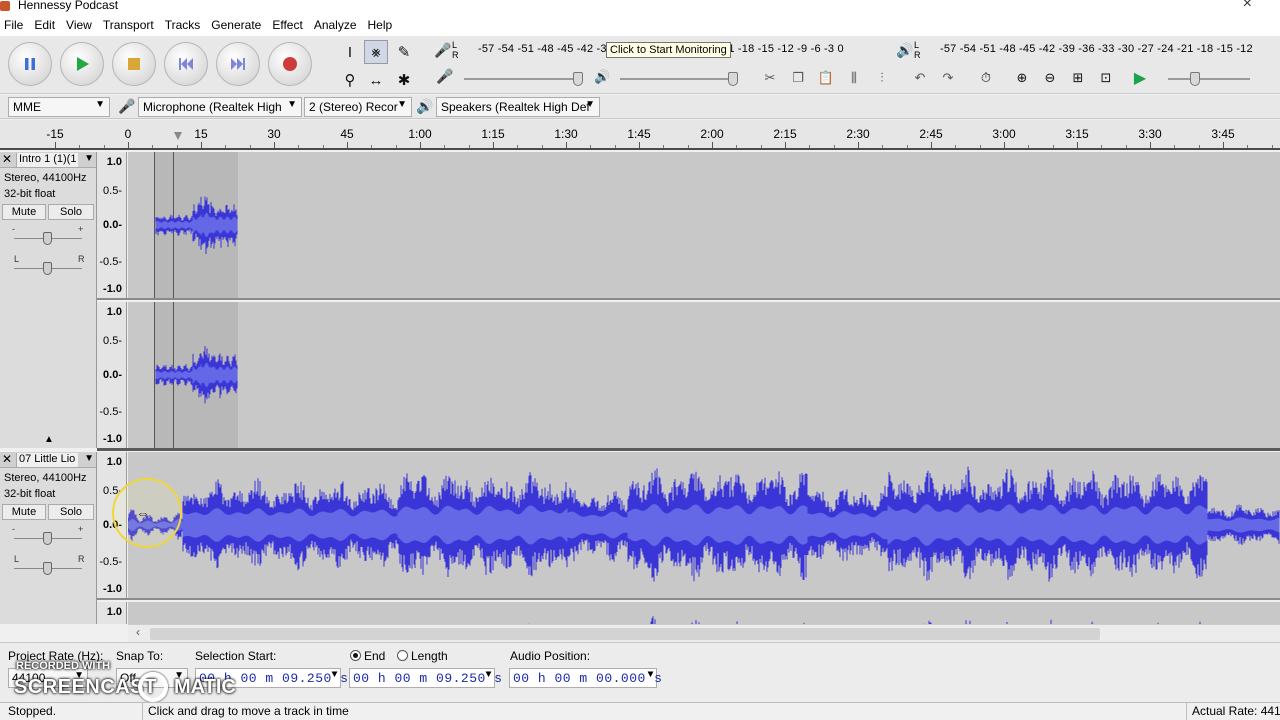  I want to click on horizontal-scrollbar: ‹, so click(704, 633).